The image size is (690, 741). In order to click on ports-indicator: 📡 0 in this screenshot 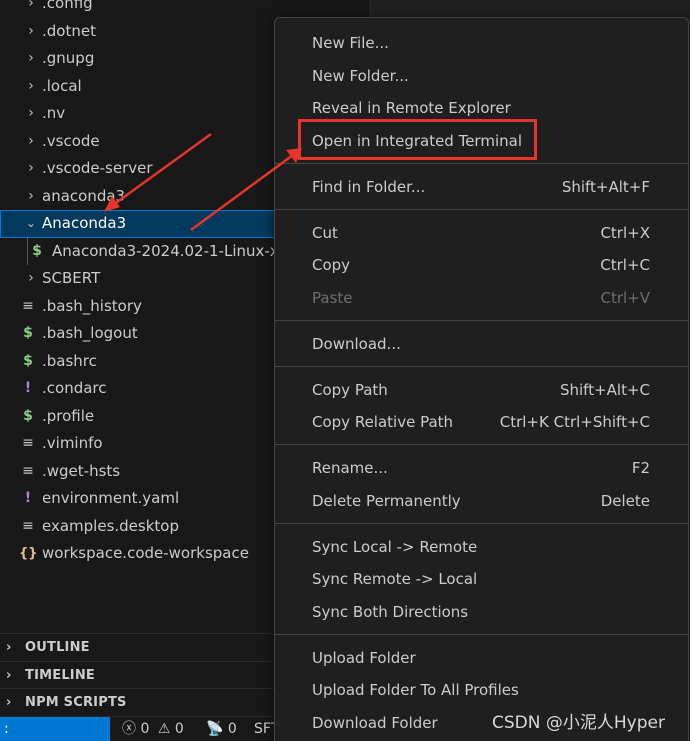, I will do `click(221, 729)`.